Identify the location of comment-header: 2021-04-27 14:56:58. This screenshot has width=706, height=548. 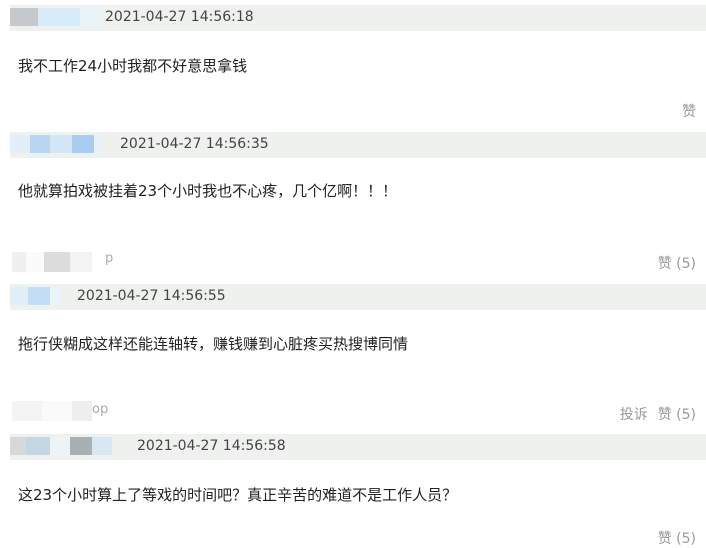
(358, 447).